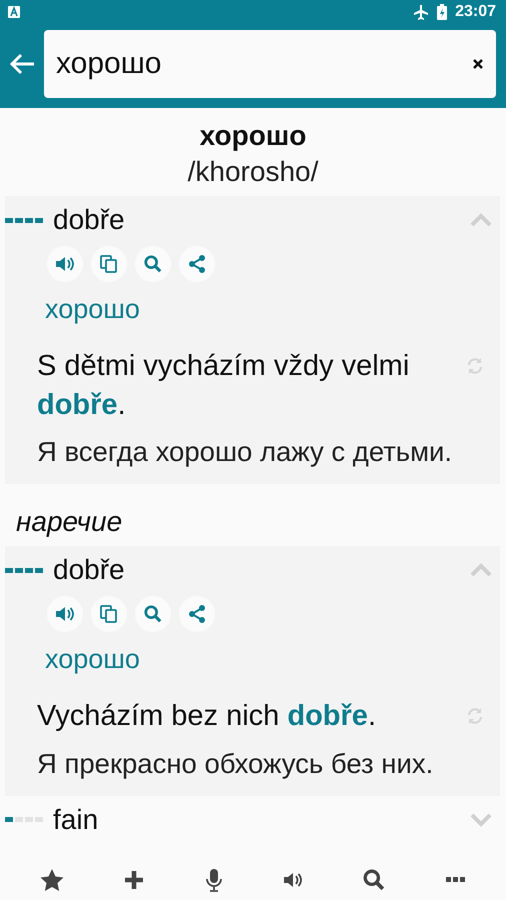 The image size is (506, 900). What do you see at coordinates (421, 12) in the screenshot?
I see `airplane-icon` at bounding box center [421, 12].